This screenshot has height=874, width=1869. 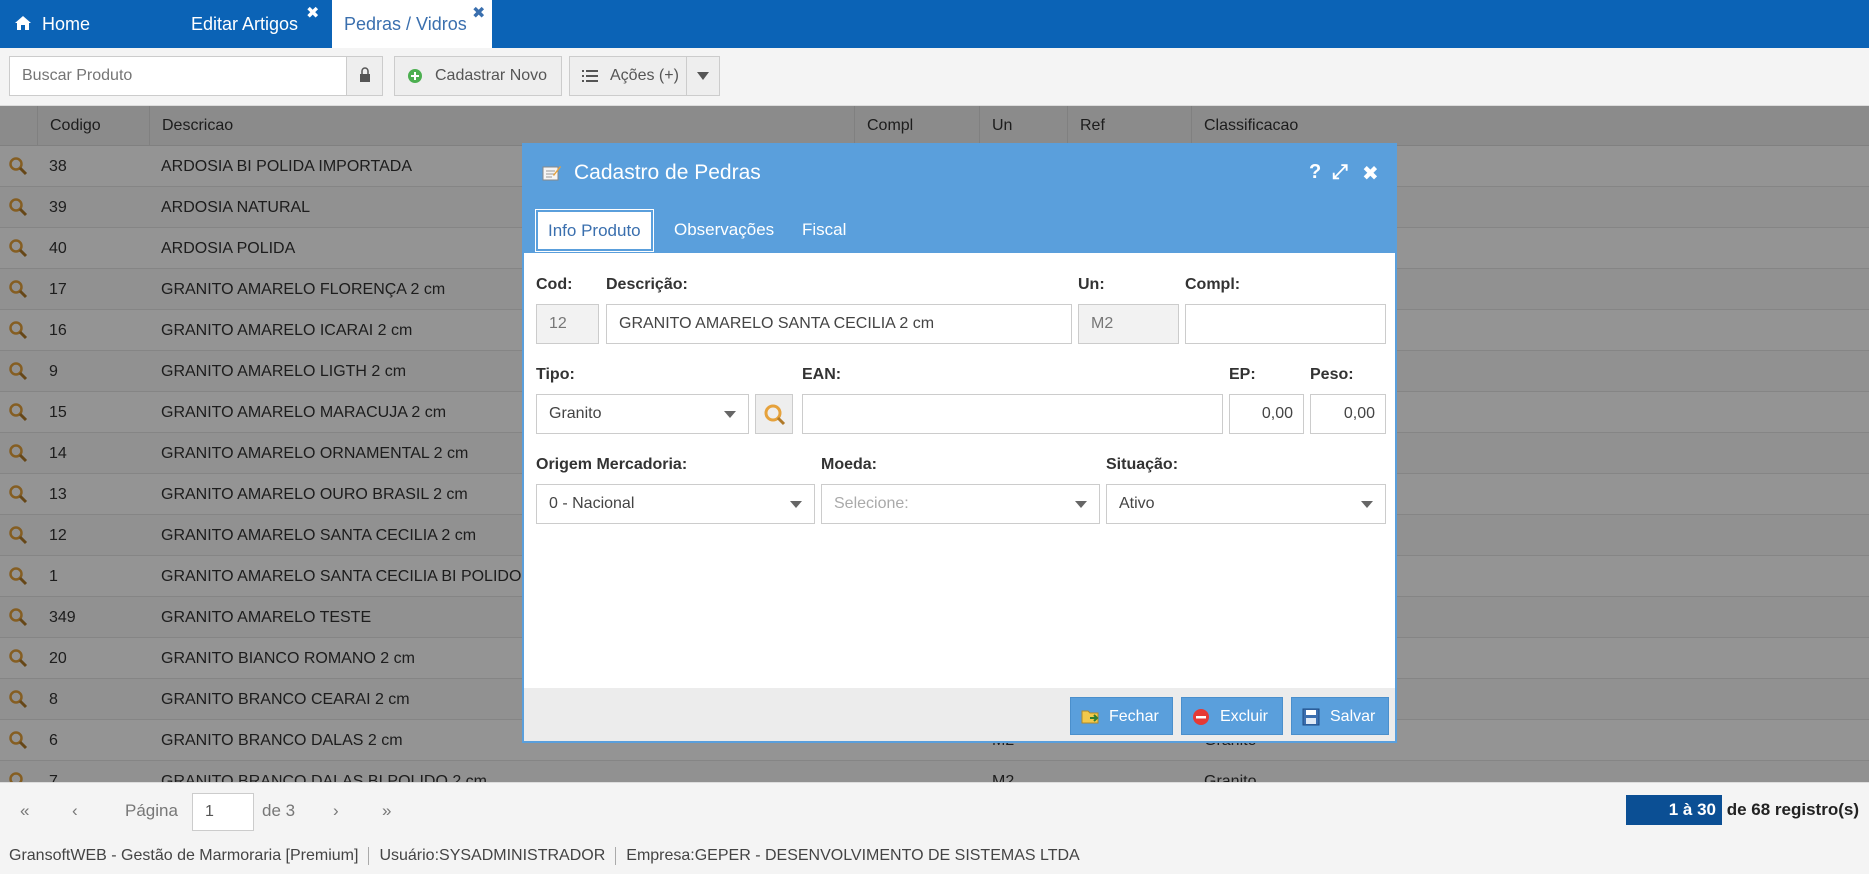 What do you see at coordinates (590, 76) in the screenshot?
I see `list-icon` at bounding box center [590, 76].